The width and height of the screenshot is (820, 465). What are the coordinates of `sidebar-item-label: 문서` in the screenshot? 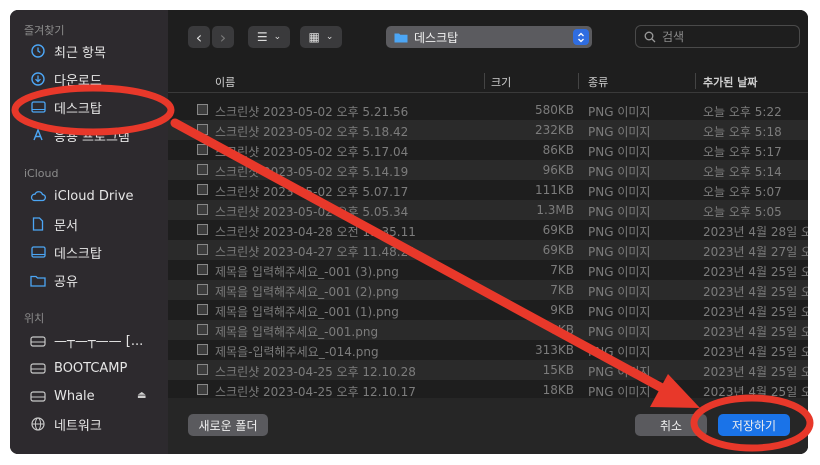 It's located at (66, 226).